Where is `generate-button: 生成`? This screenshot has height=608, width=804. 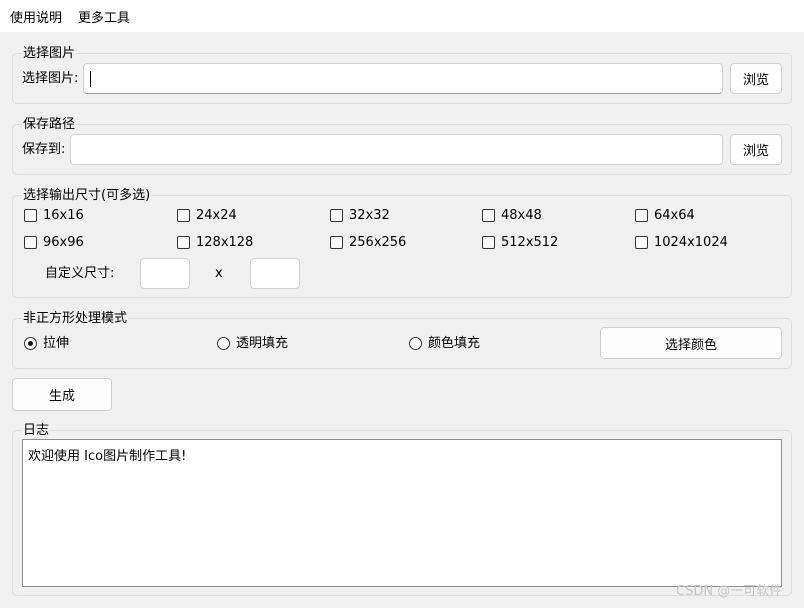
generate-button: 生成 is located at coordinates (62, 394).